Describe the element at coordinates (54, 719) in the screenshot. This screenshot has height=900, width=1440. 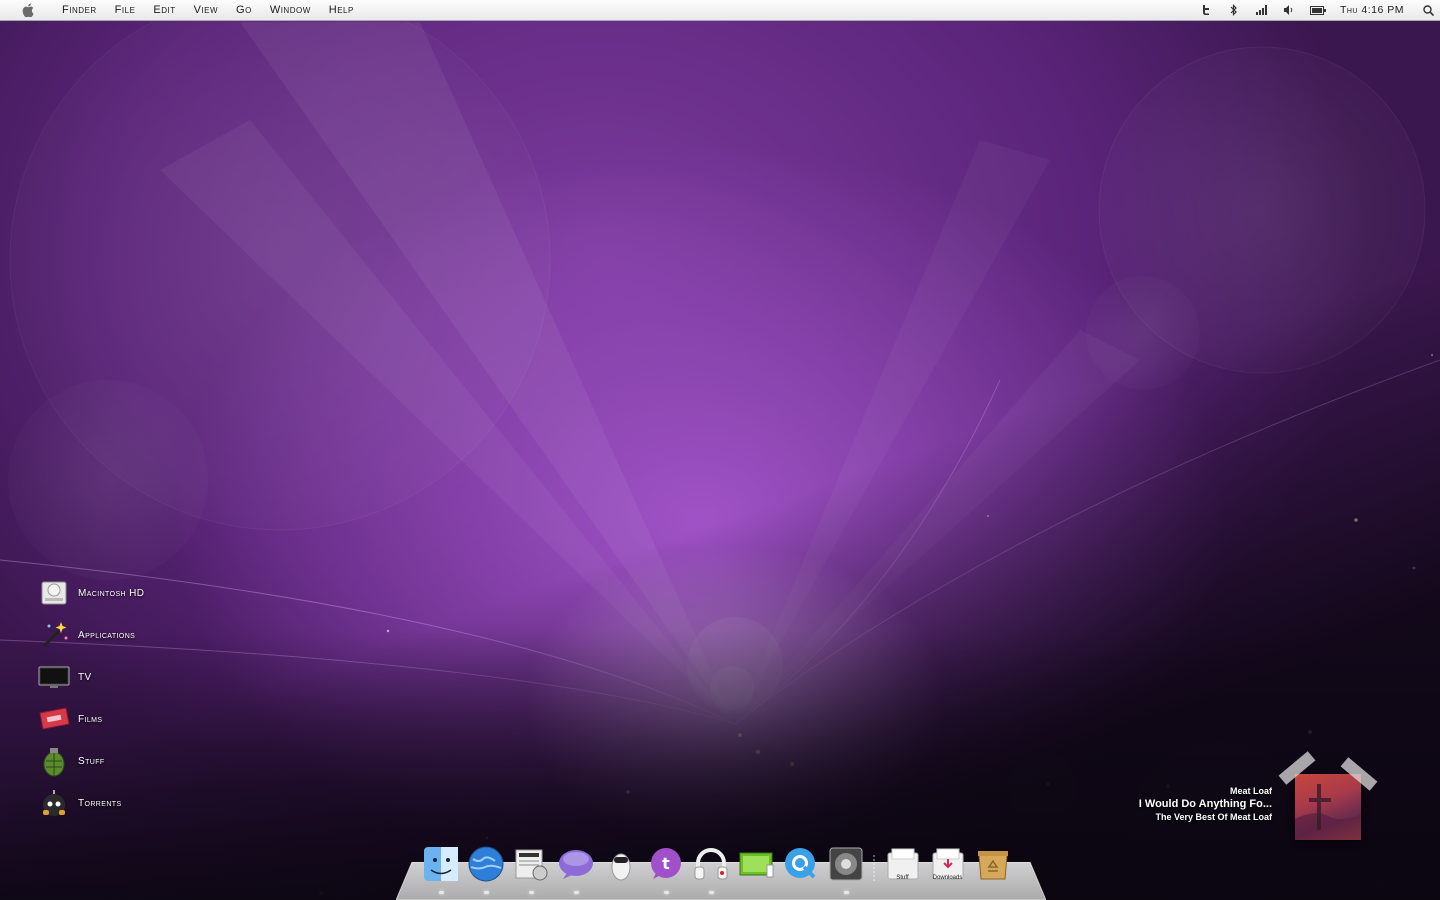
I see `ticket-icon` at that location.